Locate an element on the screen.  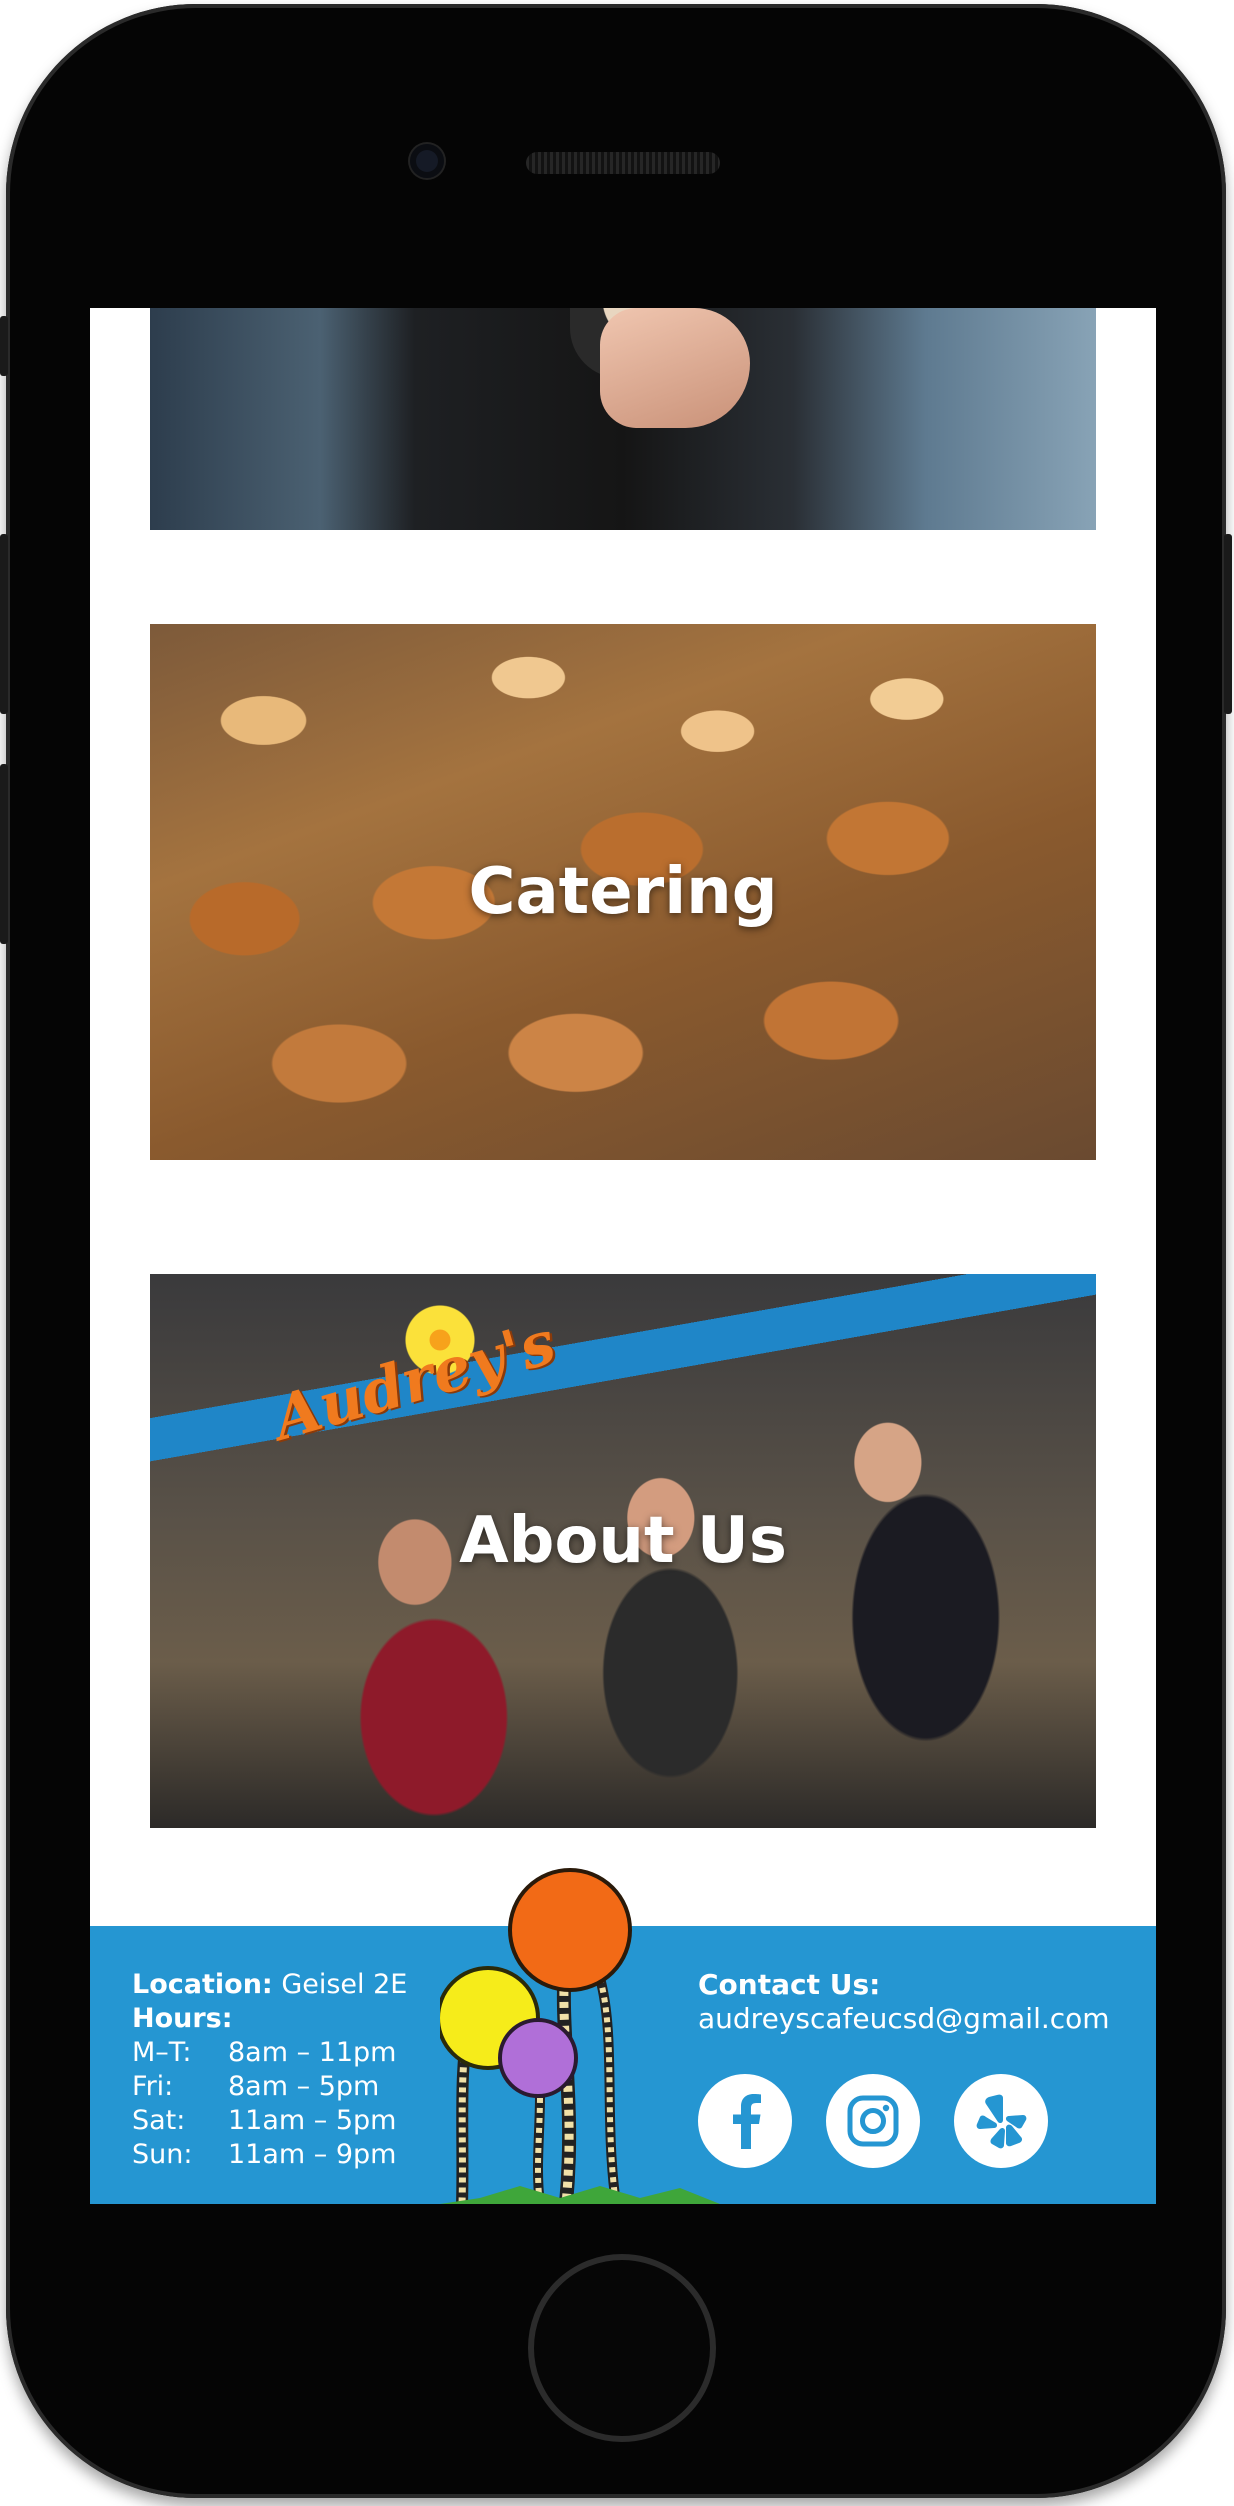
hours-row: Sat: 11am – 5pm is located at coordinates (269, 2121).